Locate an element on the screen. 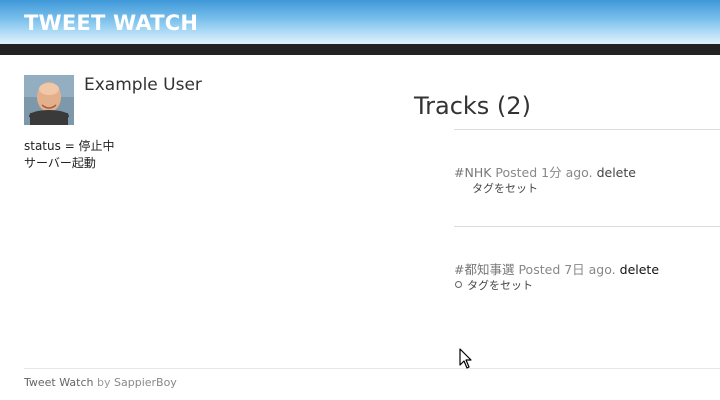 The image size is (720, 400). status-text: status = 停止中 is located at coordinates (69, 146).